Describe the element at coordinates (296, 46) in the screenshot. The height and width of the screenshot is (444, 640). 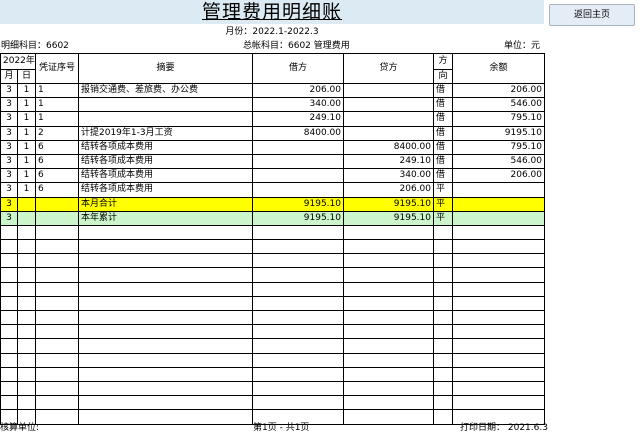
I see `general-account-label: 总帐科目：6602 管理费用` at that location.